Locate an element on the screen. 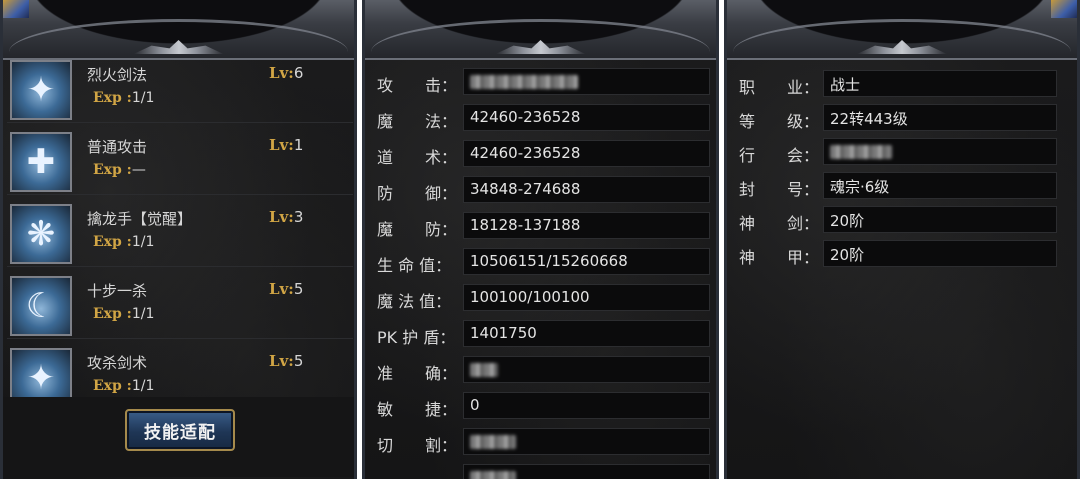 The width and height of the screenshot is (1080, 479). stat-value: 18128-137188 is located at coordinates (586, 225).